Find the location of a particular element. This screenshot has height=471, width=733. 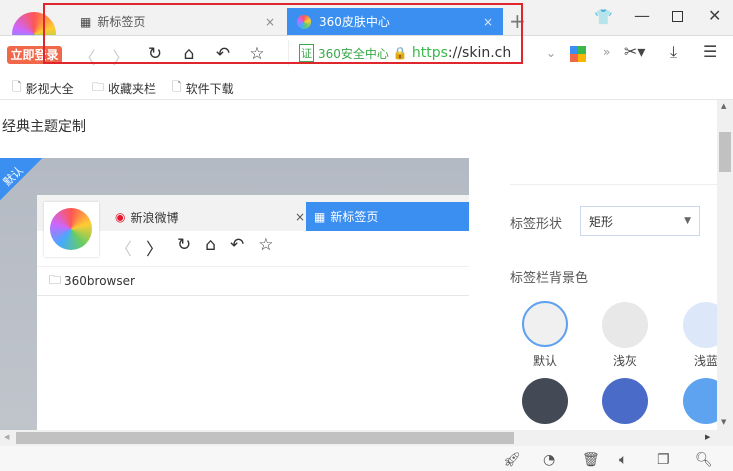

scroll-up-icon: ▲ is located at coordinates (723, 106).